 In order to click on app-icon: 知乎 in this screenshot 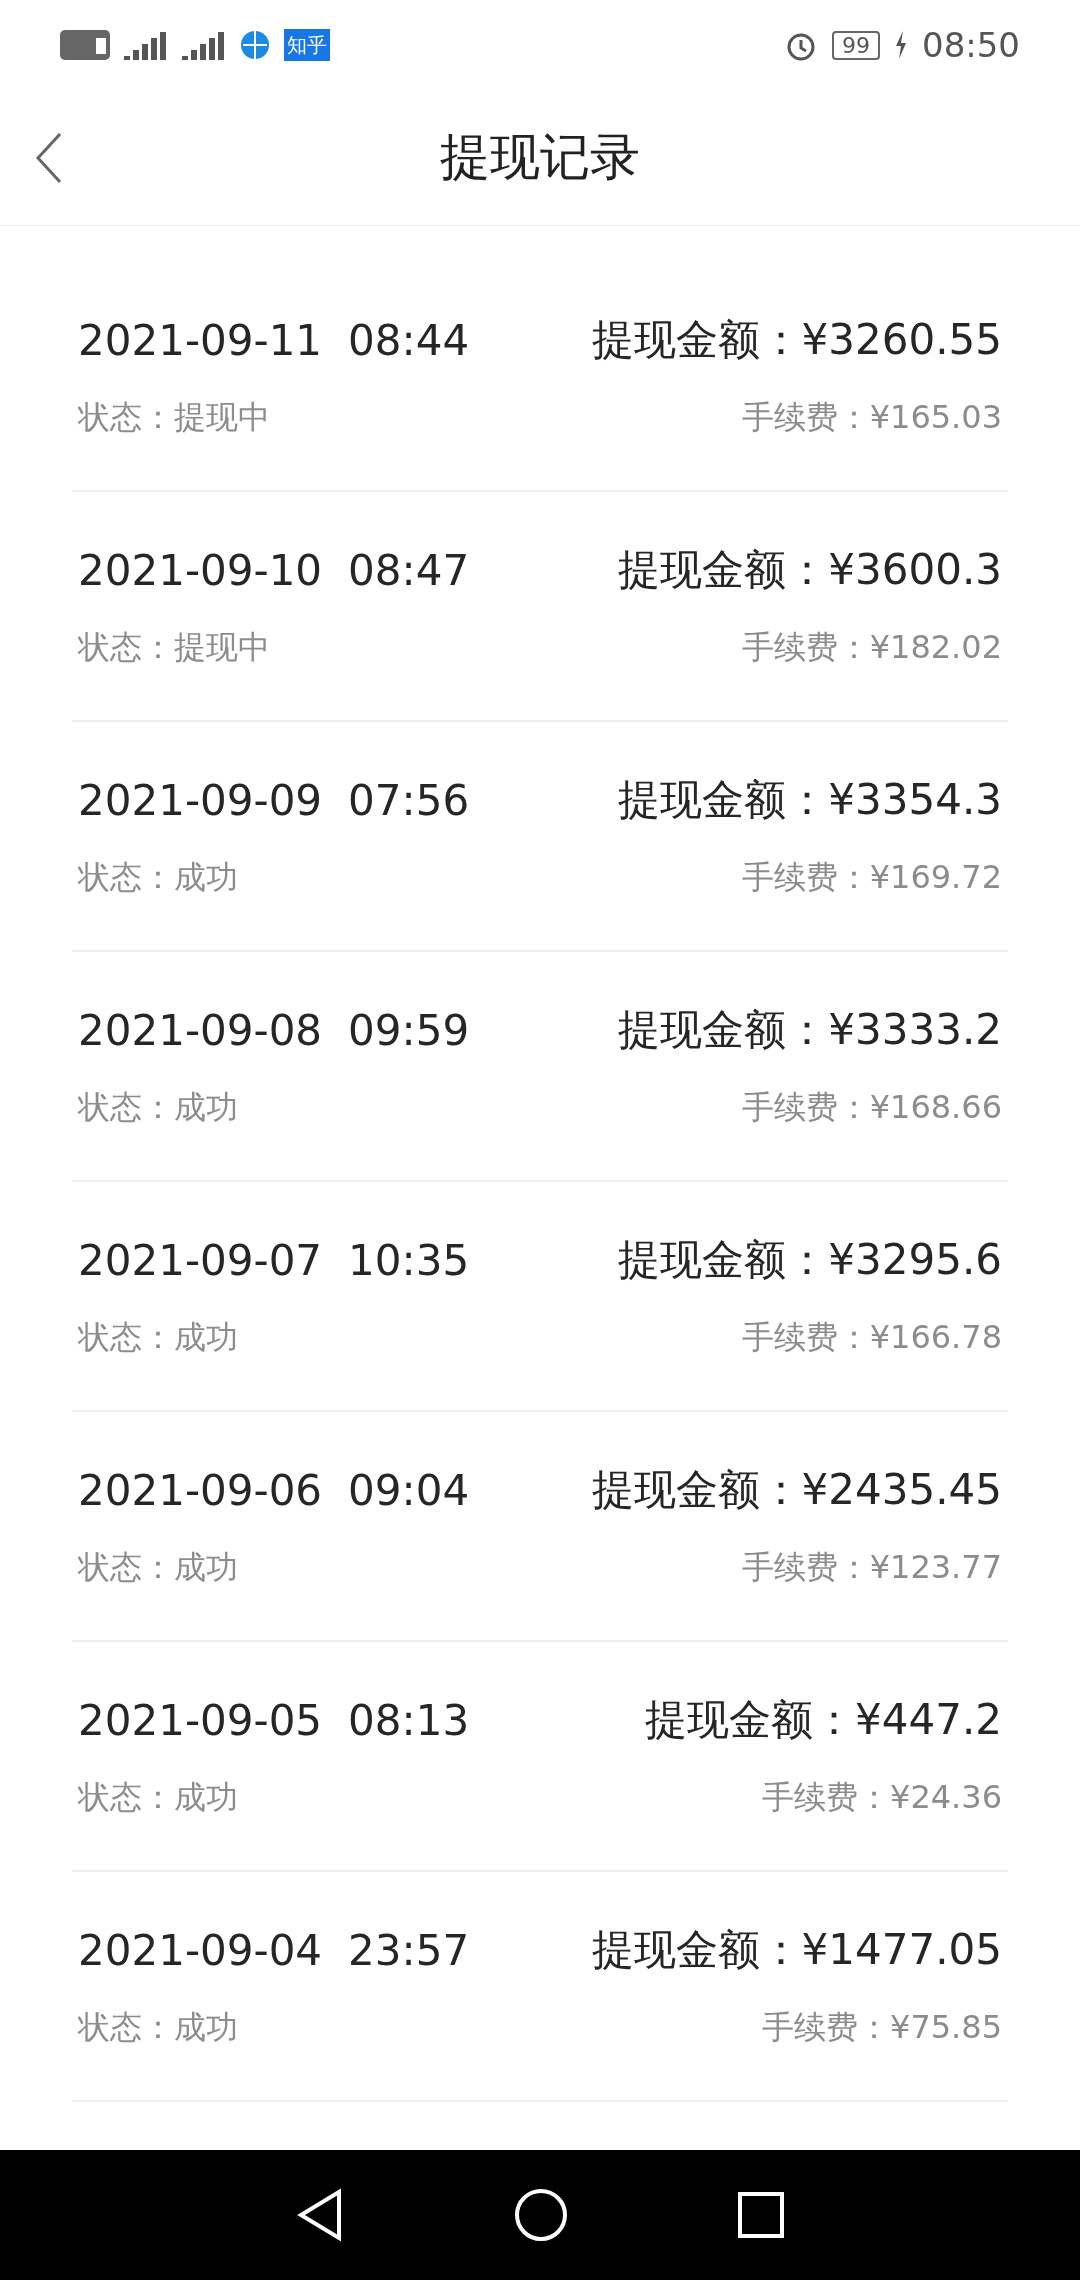, I will do `click(307, 45)`.